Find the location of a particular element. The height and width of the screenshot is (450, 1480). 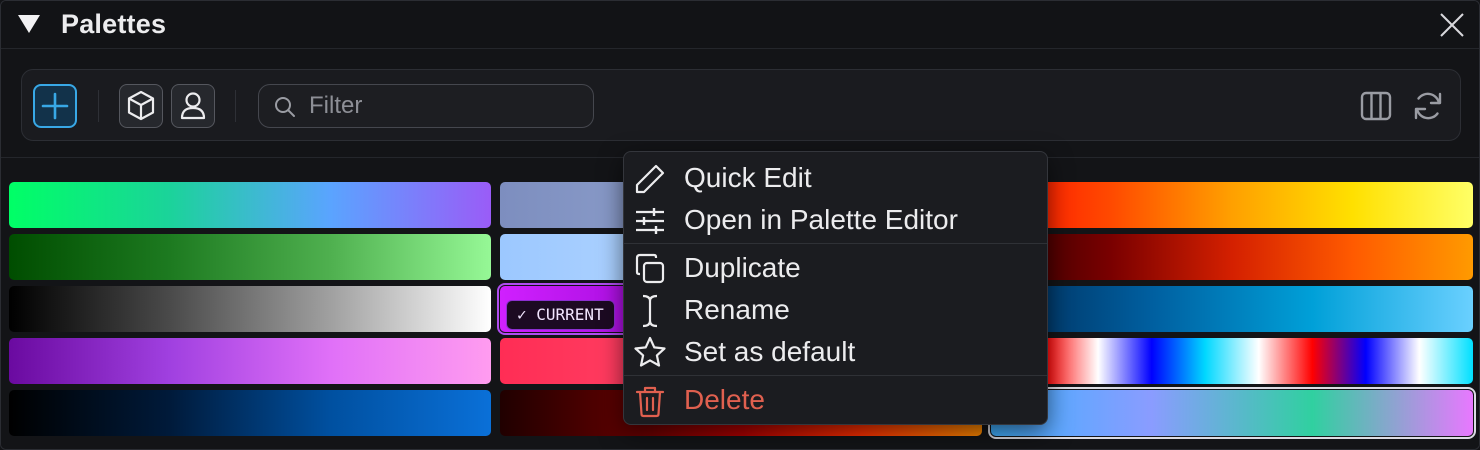

plus-icon is located at coordinates (55, 106).